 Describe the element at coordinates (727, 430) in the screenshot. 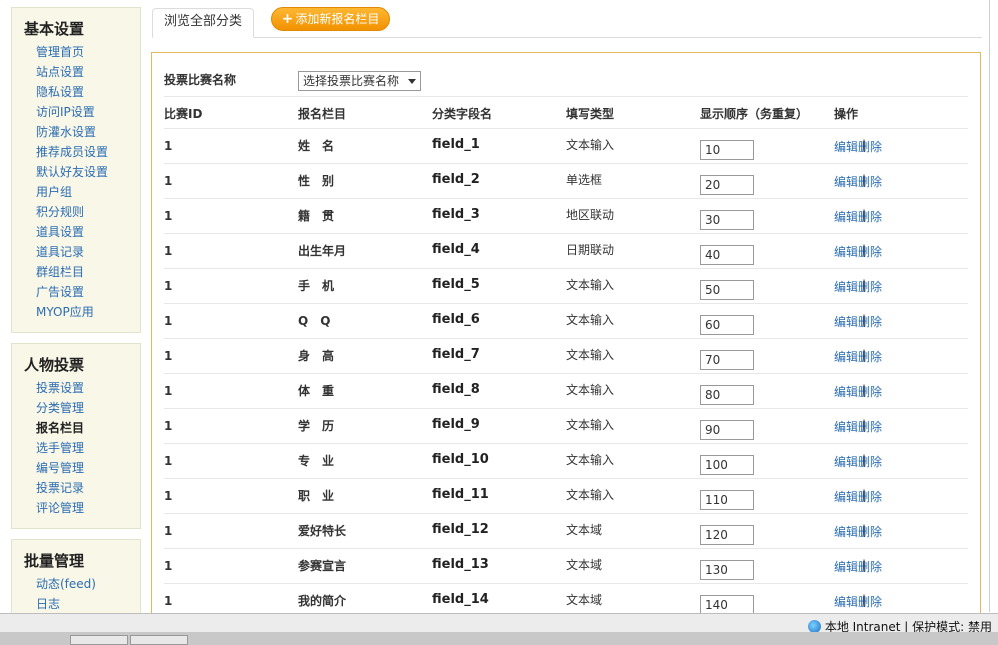

I see `display-order-input: 90` at that location.